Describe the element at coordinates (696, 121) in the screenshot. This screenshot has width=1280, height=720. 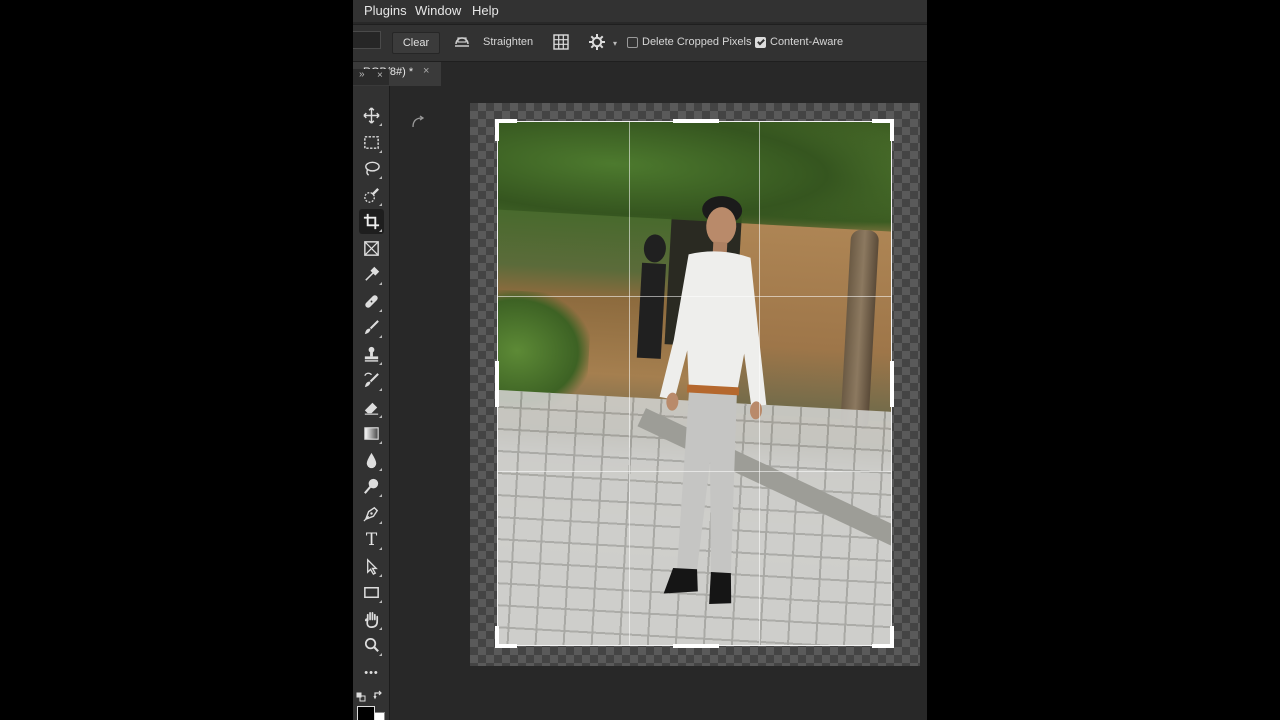
I see `crop-handle-top` at that location.